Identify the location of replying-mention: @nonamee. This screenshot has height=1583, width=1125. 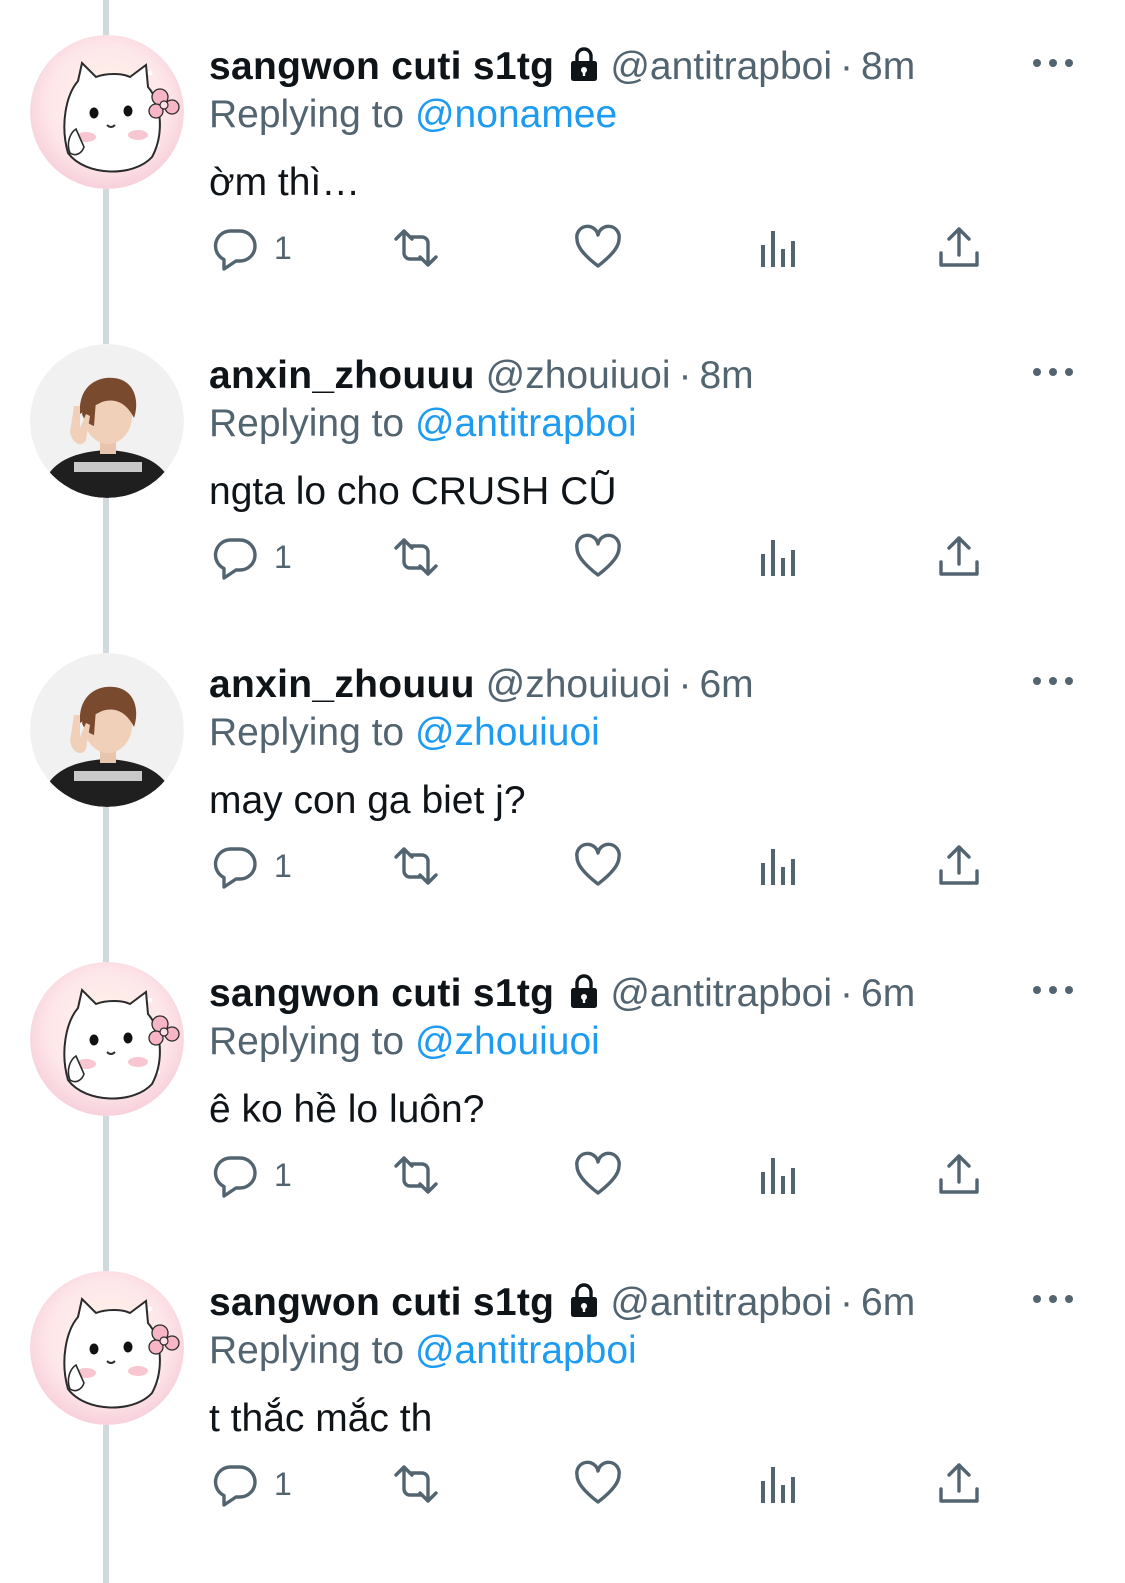
(516, 114).